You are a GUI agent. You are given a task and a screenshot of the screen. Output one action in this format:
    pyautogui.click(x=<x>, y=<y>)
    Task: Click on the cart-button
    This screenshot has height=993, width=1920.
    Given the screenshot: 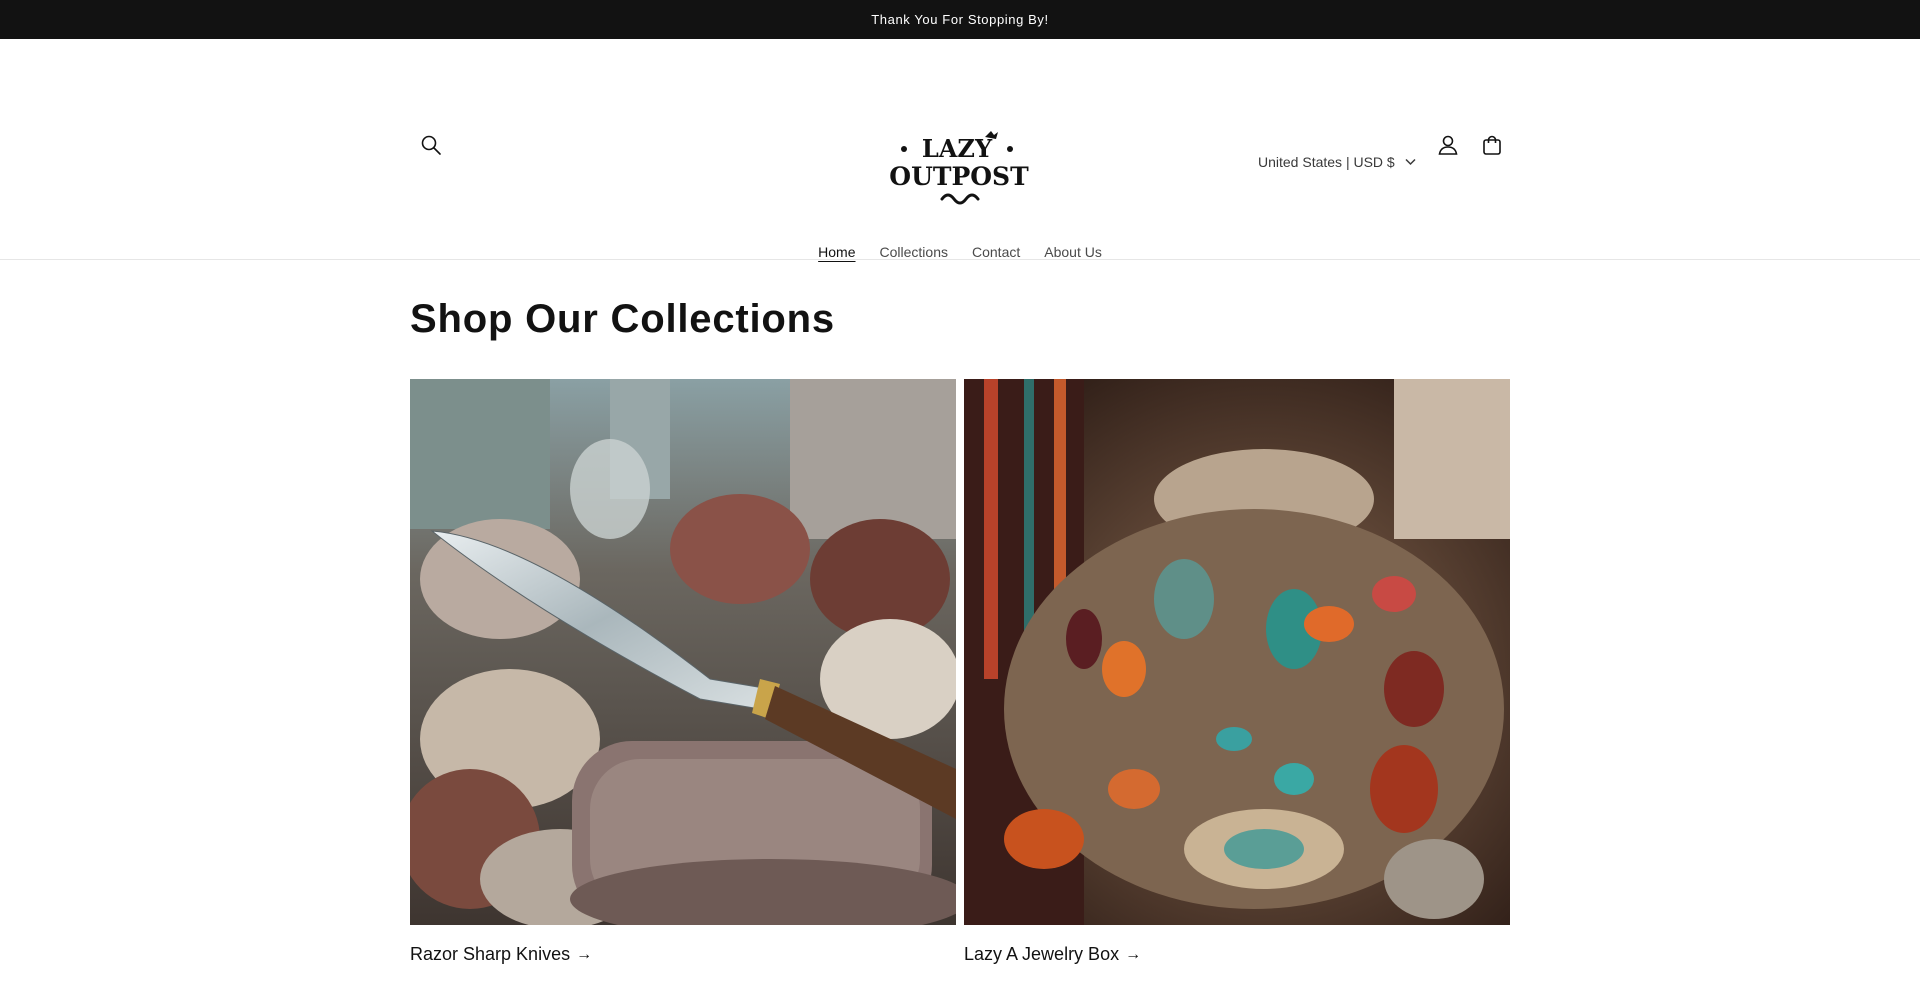 What is the action you would take?
    pyautogui.click(x=1492, y=145)
    